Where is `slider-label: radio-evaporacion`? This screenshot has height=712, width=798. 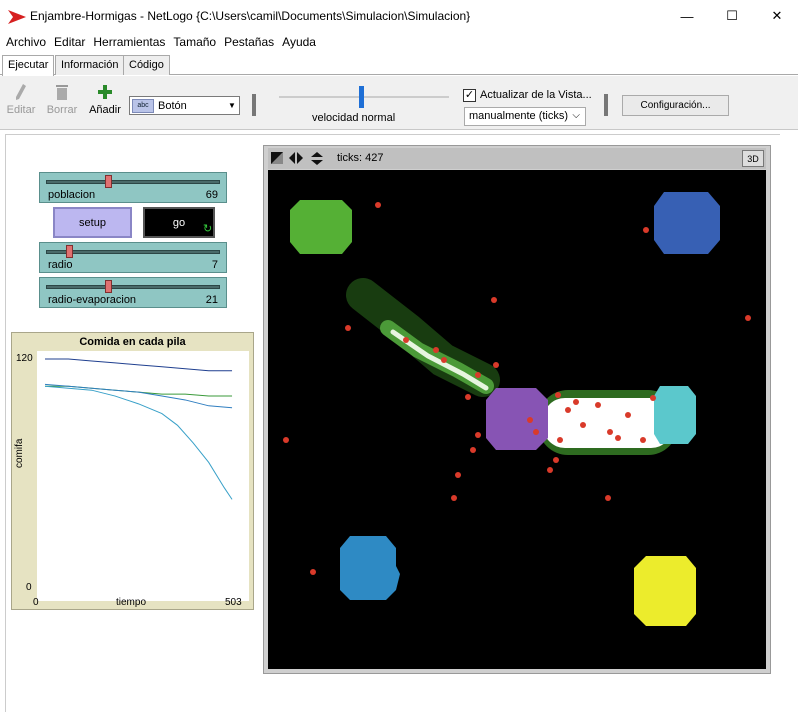 slider-label: radio-evaporacion is located at coordinates (92, 300).